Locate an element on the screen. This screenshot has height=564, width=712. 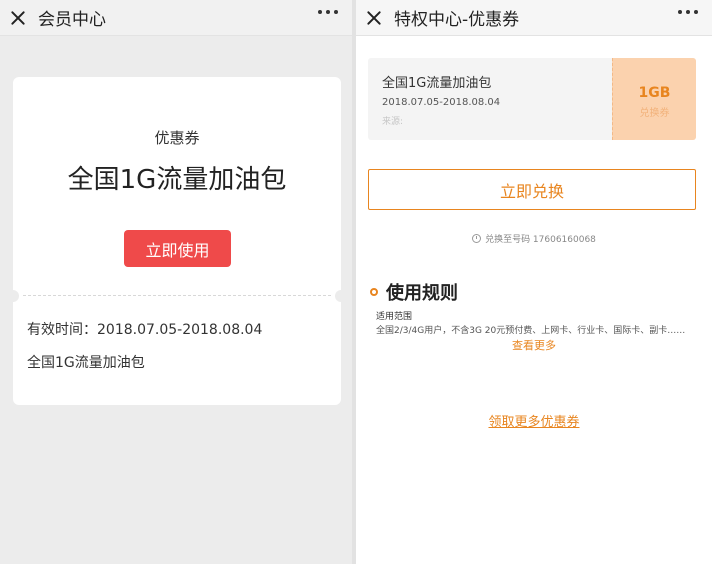
card-notch-right is located at coordinates (341, 296).